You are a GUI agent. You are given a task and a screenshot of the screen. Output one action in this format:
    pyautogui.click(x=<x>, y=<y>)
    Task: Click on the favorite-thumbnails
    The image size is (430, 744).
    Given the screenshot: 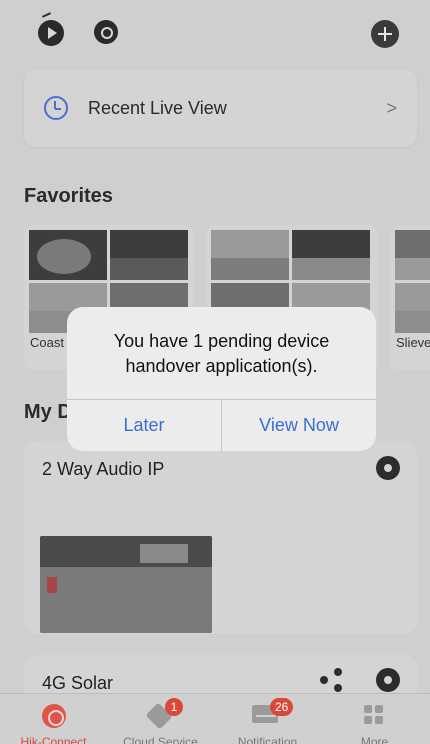 What is the action you would take?
    pyautogui.click(x=412, y=281)
    